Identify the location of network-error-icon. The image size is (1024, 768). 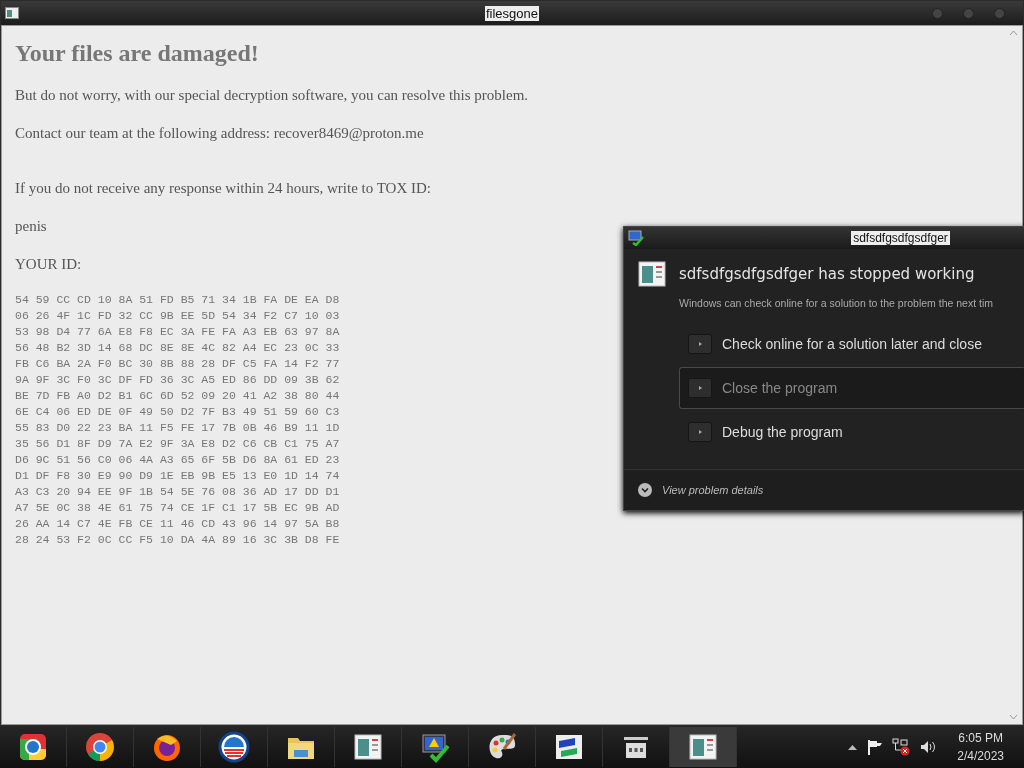
(901, 747).